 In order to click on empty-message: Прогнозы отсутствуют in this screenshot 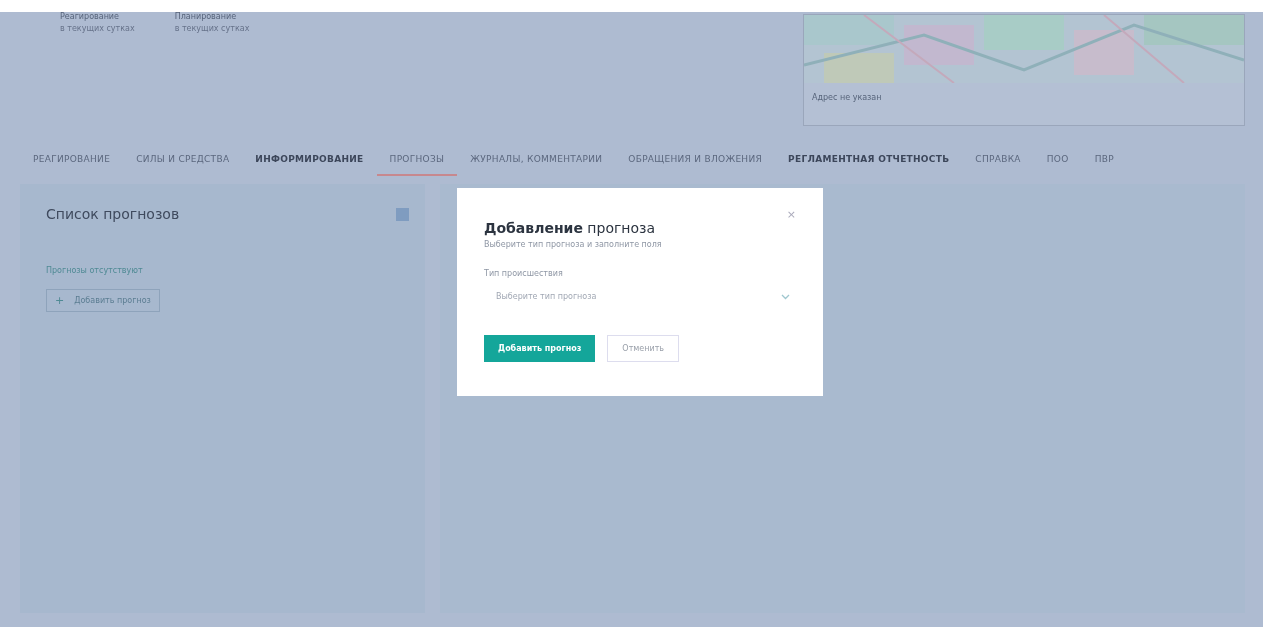, I will do `click(95, 270)`.